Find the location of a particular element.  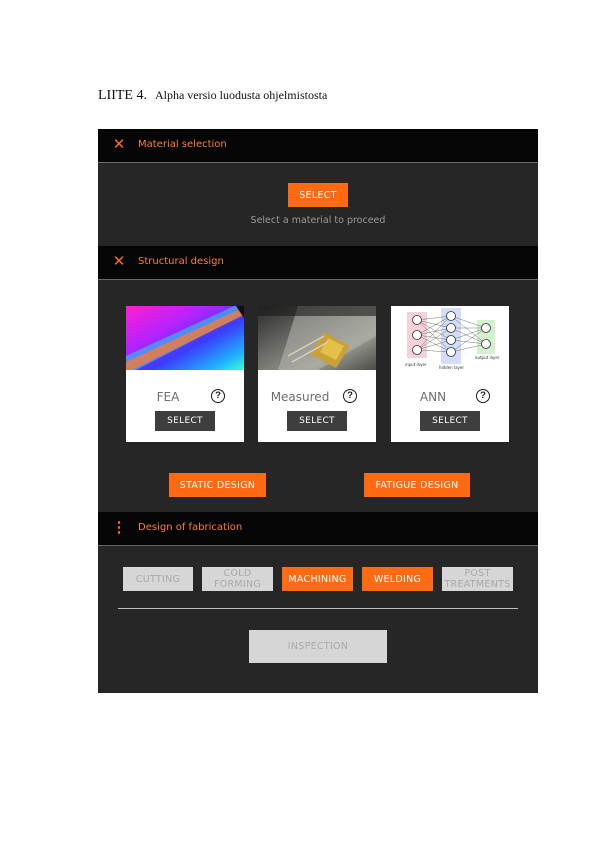

static-design-button: STATIC DESIGN is located at coordinates (217, 485).